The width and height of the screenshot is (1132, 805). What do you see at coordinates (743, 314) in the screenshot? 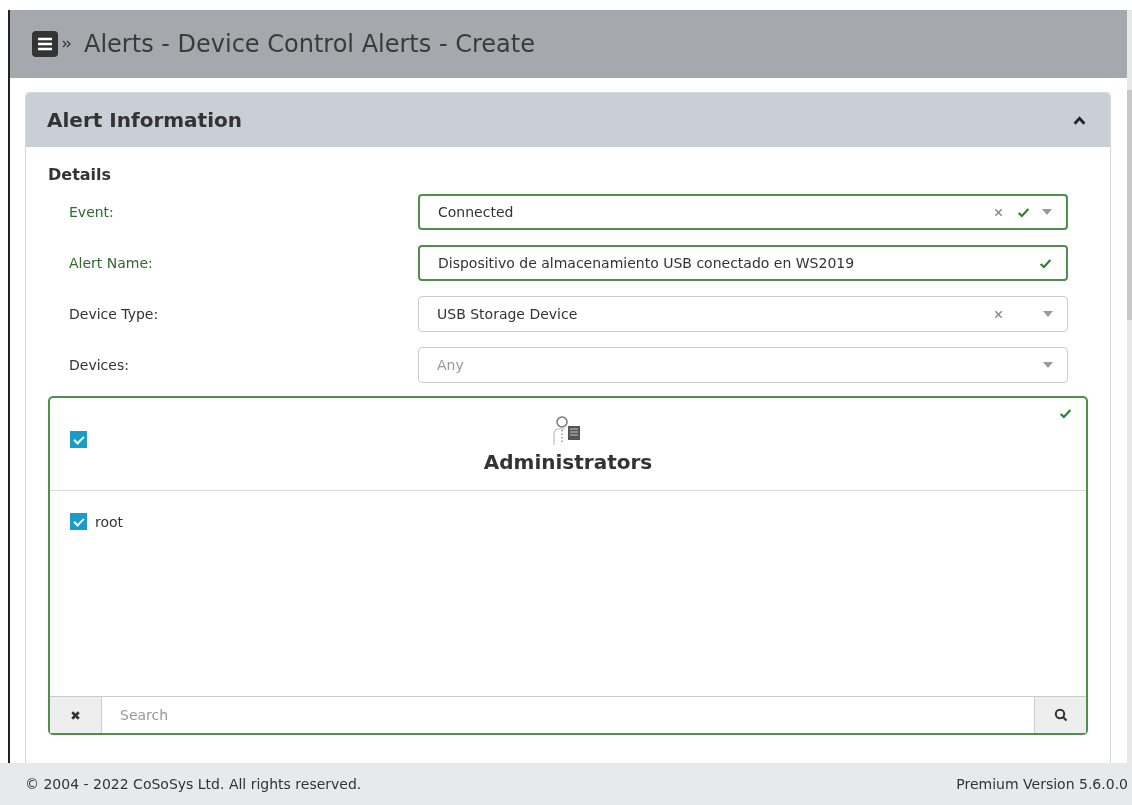
I see `dropdown-field: USB Storage Device` at bounding box center [743, 314].